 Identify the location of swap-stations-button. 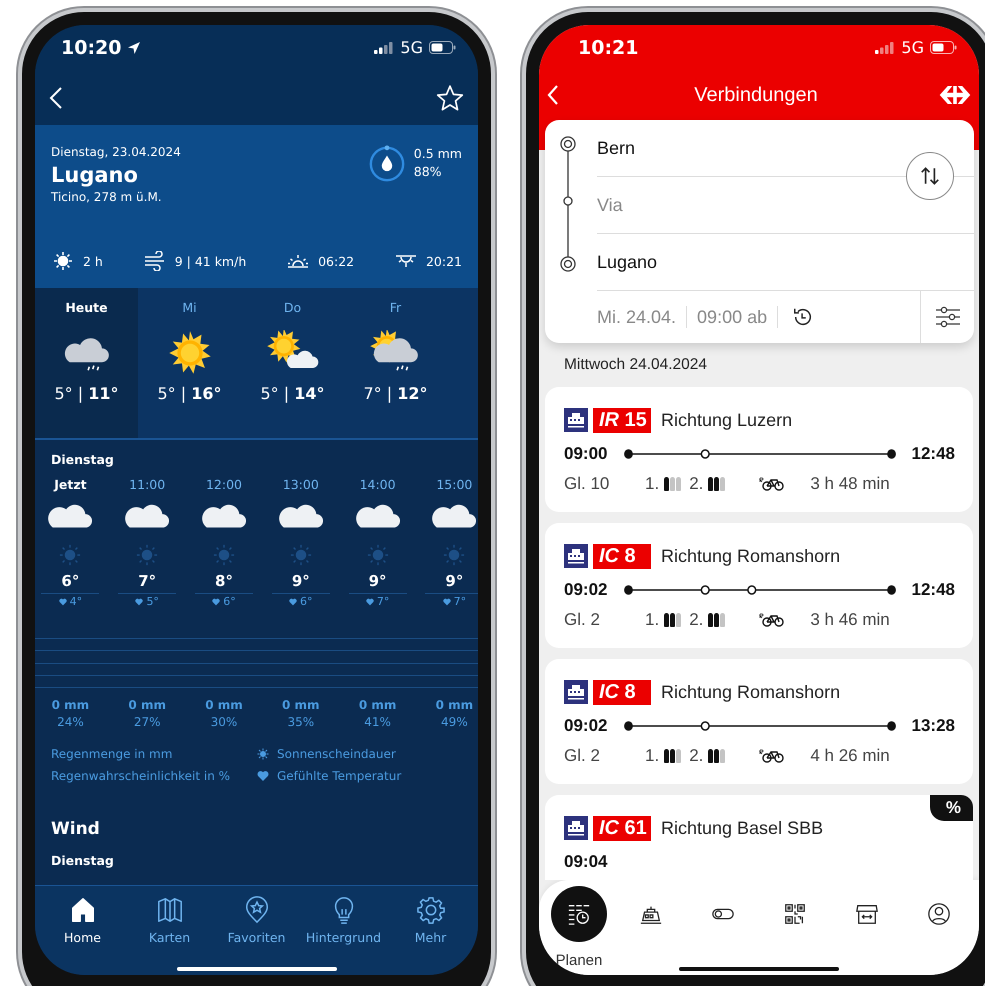
(930, 176).